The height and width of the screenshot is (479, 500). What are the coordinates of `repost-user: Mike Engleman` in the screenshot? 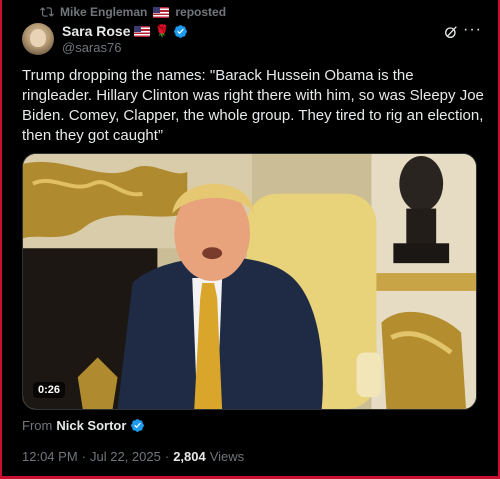 It's located at (103, 12).